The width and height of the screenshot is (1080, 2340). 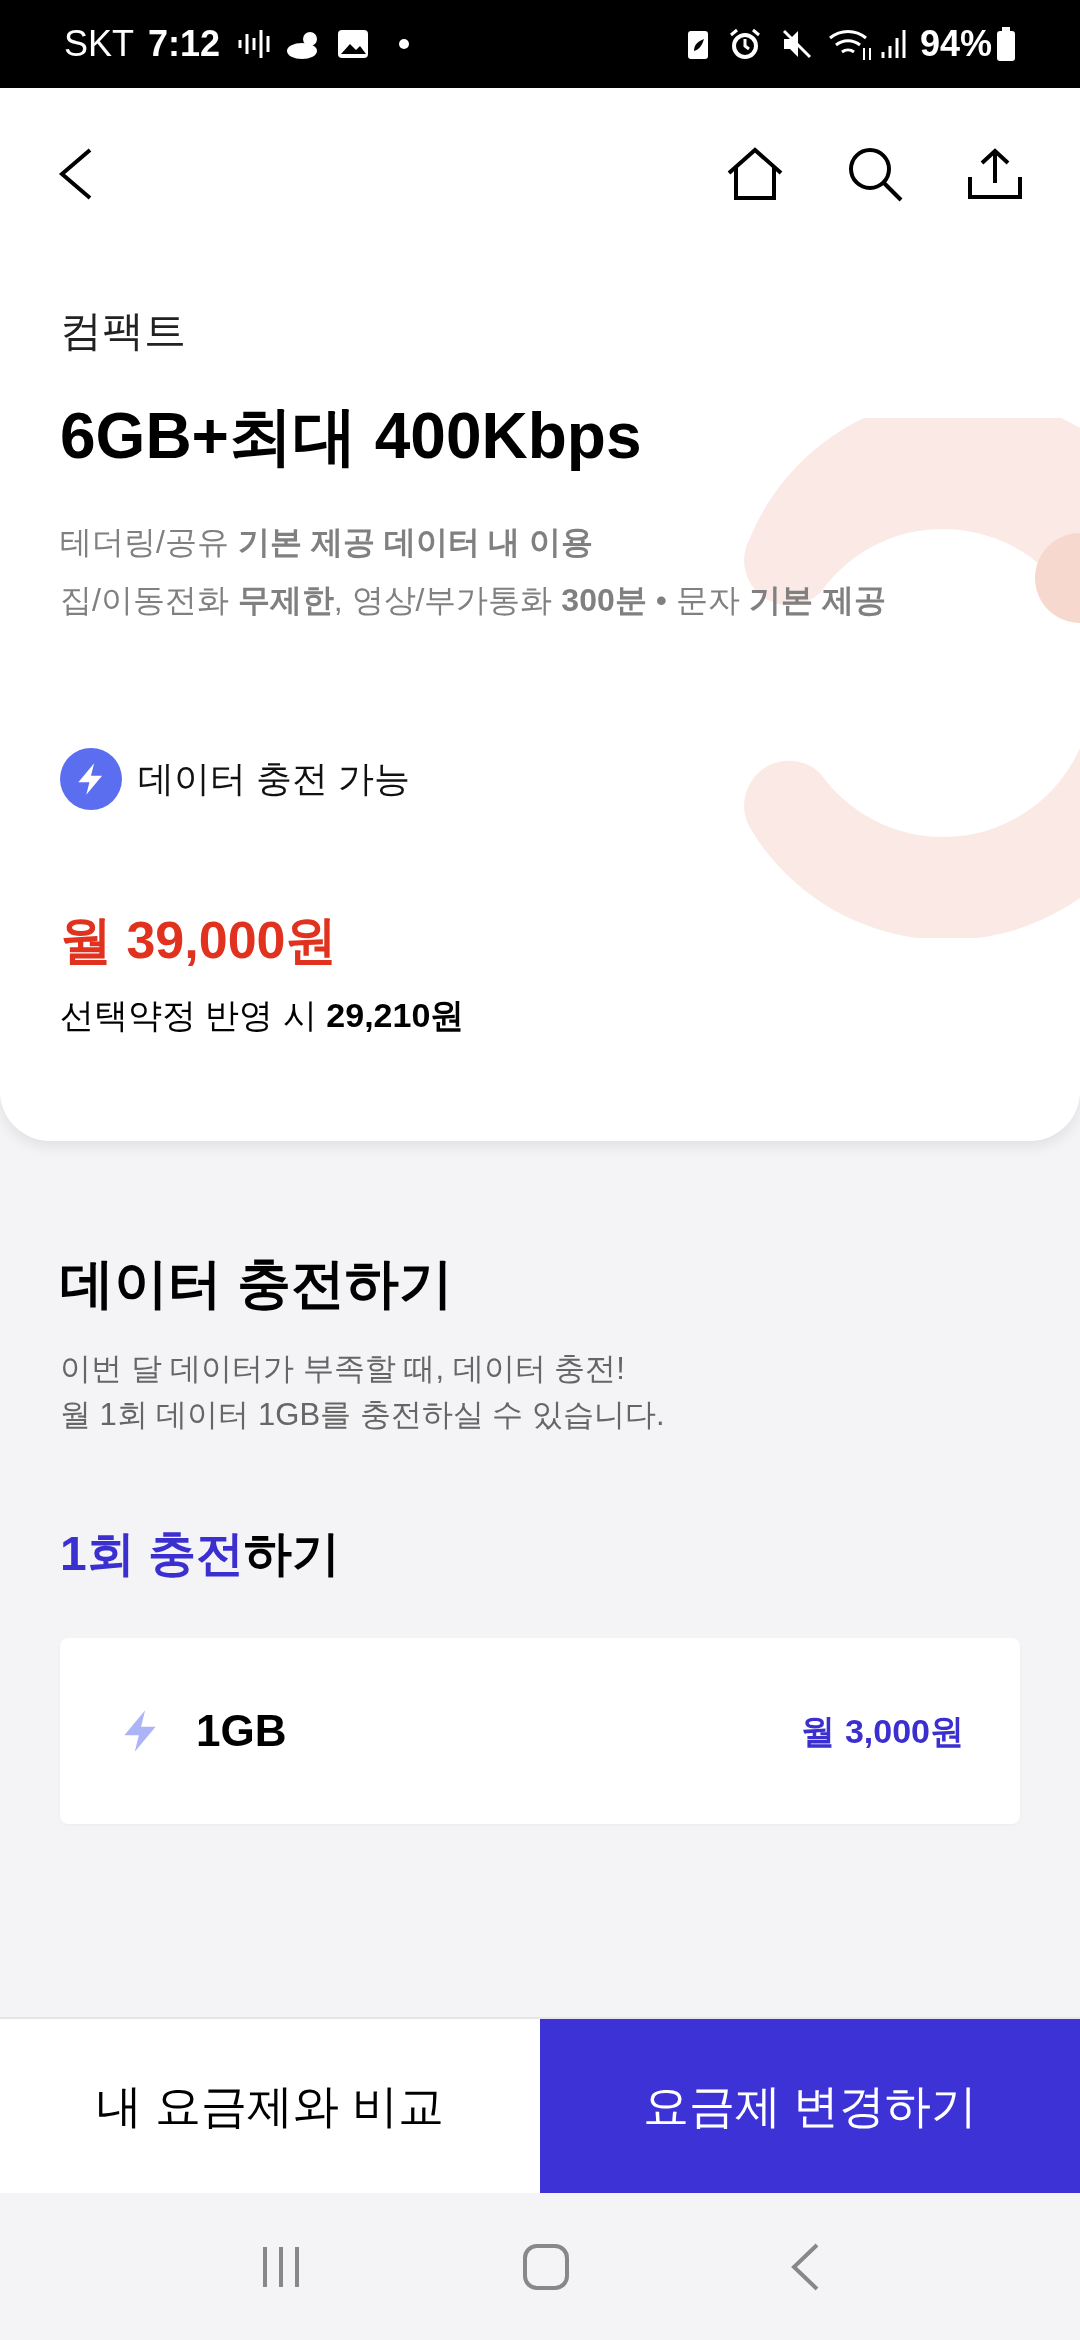 What do you see at coordinates (257, 1283) in the screenshot?
I see `section-title: 데이터 충전하기` at bounding box center [257, 1283].